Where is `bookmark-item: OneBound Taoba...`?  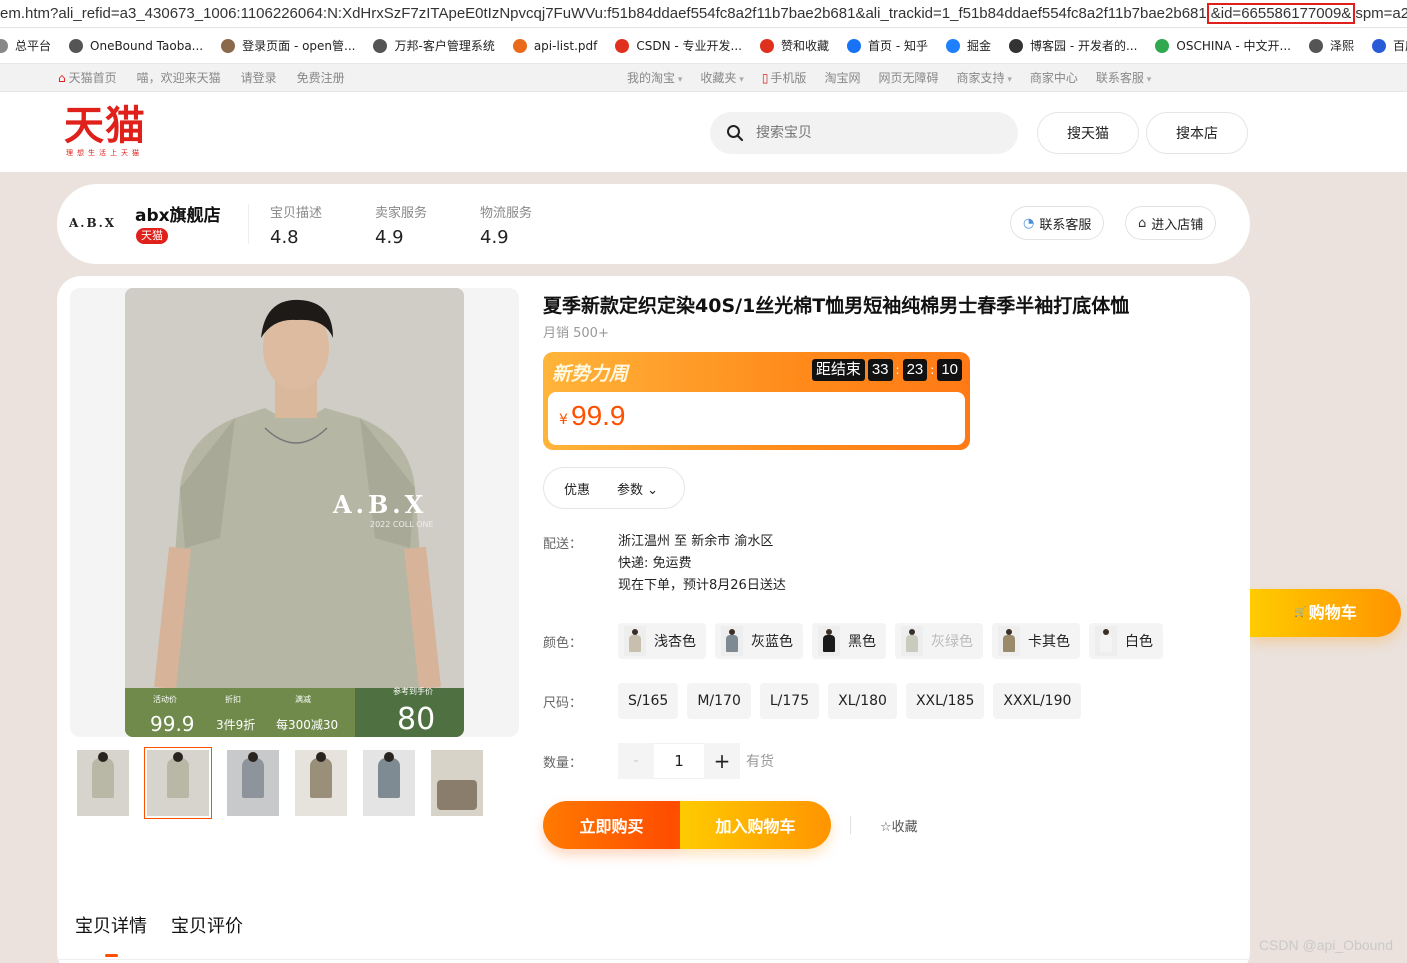
bookmark-item: OneBound Taoba... is located at coordinates (136, 45).